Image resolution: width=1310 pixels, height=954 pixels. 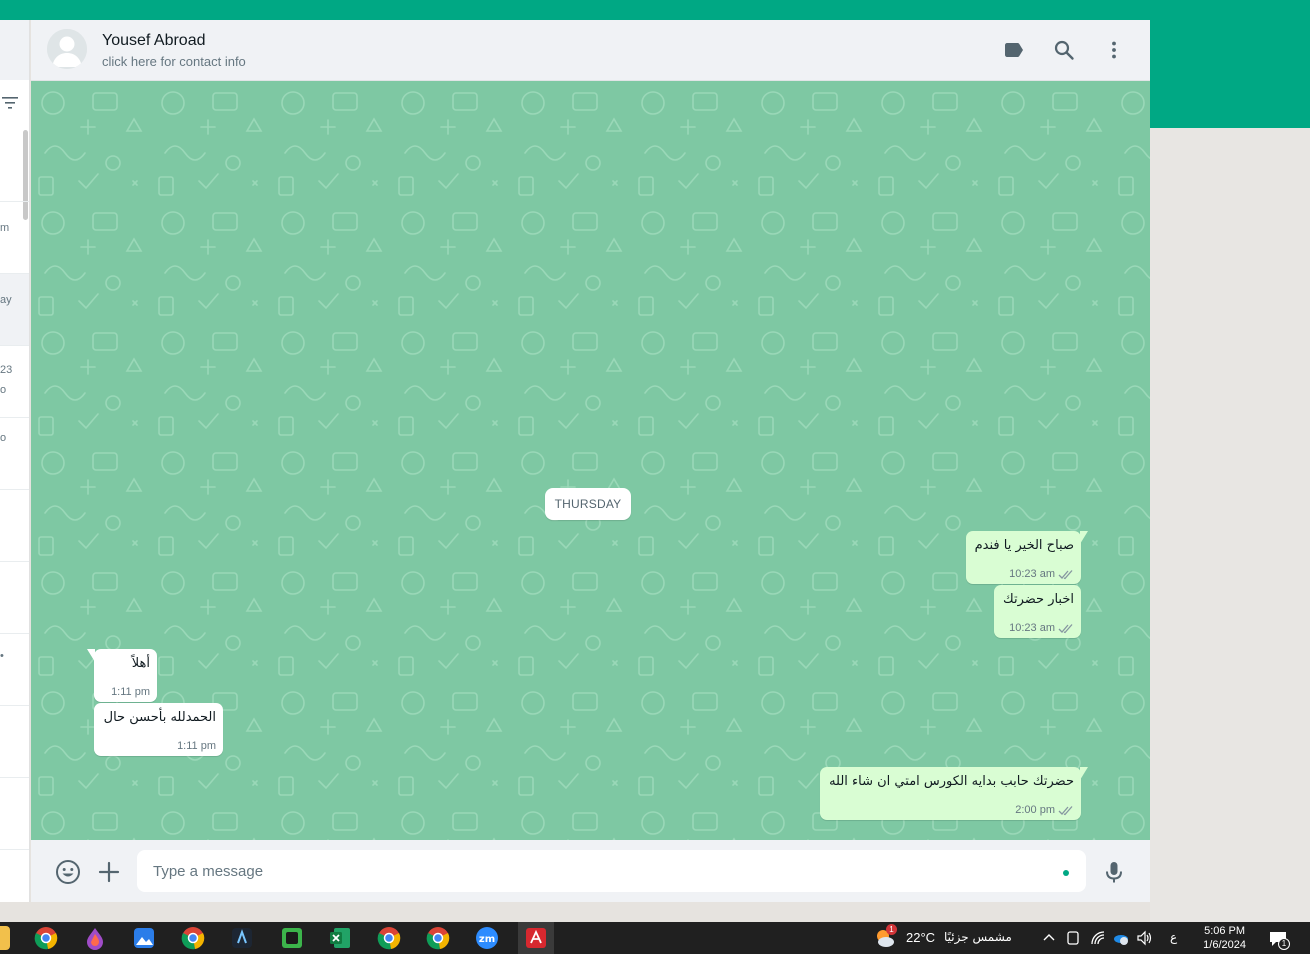 I want to click on mic-icon, so click(x=1114, y=872).